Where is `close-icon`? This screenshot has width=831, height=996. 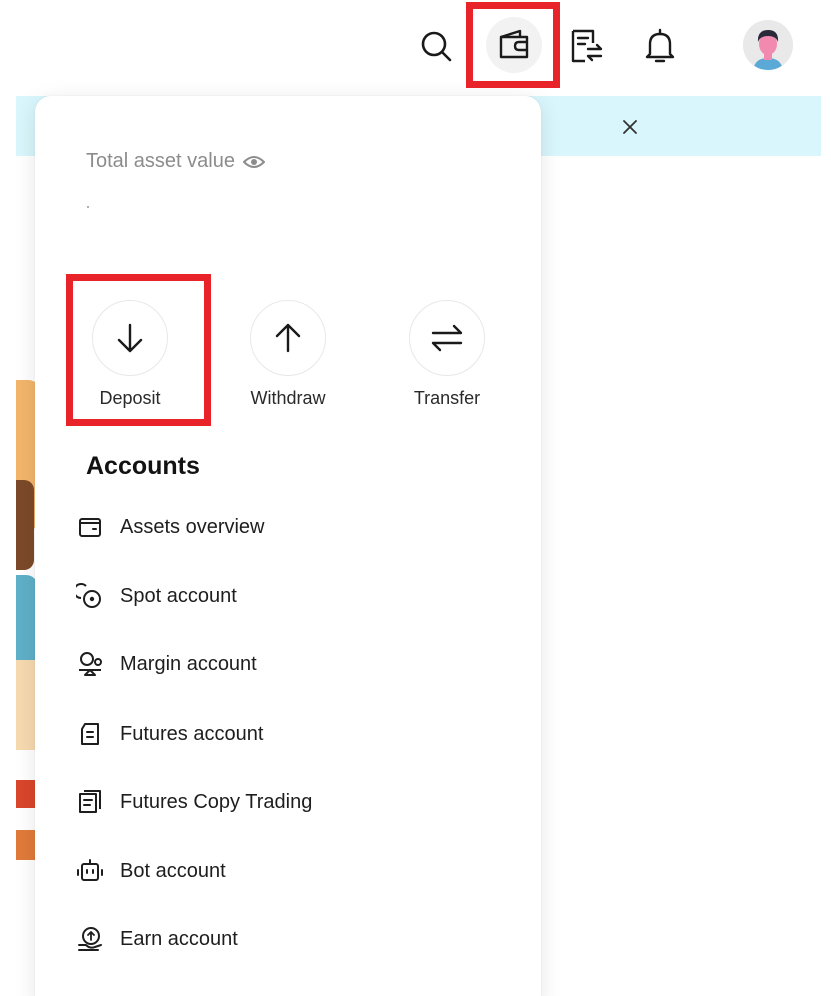 close-icon is located at coordinates (630, 127).